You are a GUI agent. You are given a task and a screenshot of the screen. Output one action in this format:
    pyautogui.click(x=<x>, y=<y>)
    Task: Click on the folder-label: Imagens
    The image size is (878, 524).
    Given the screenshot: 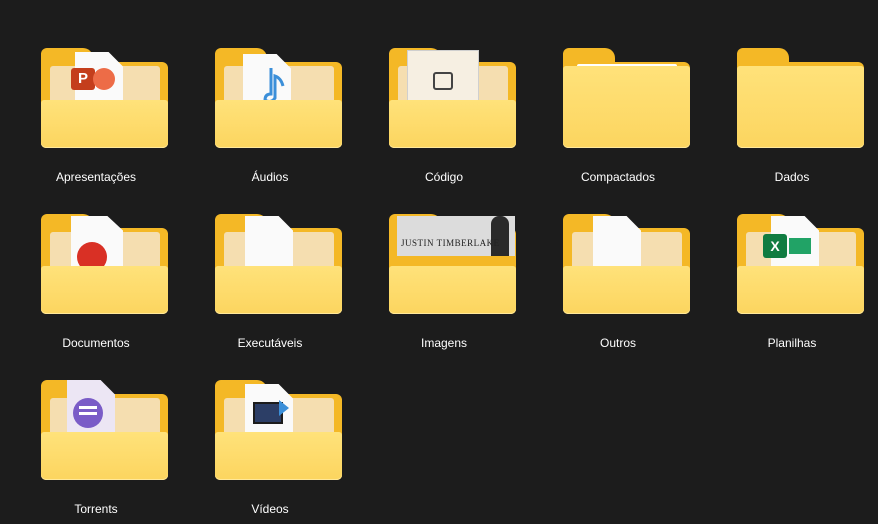 What is the action you would take?
    pyautogui.click(x=444, y=343)
    